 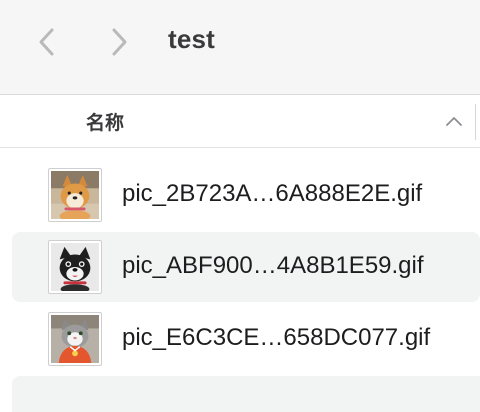 I want to click on file-name: pic_2B723A…6A888E2E.gif, so click(x=272, y=193).